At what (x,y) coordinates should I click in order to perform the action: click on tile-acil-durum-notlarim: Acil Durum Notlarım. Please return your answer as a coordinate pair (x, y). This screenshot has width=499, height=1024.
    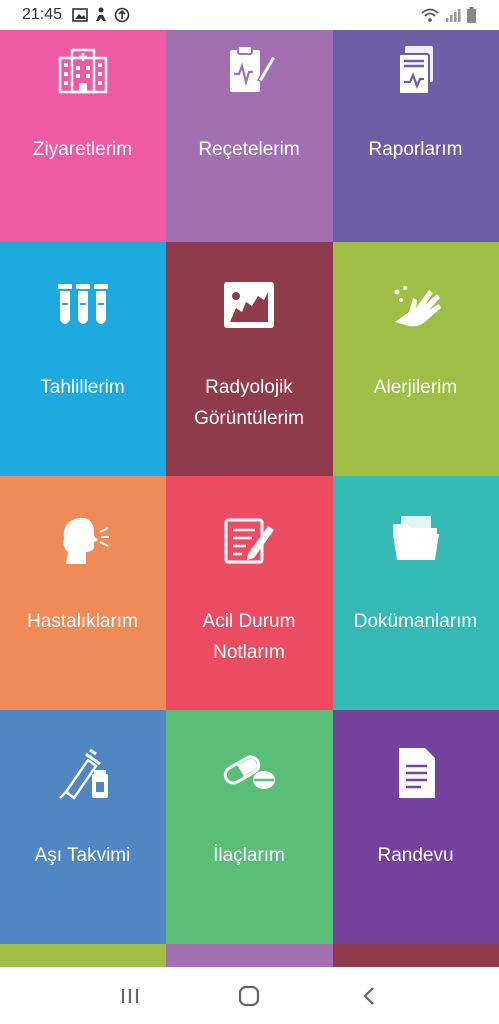
    Looking at the image, I should click on (249, 593).